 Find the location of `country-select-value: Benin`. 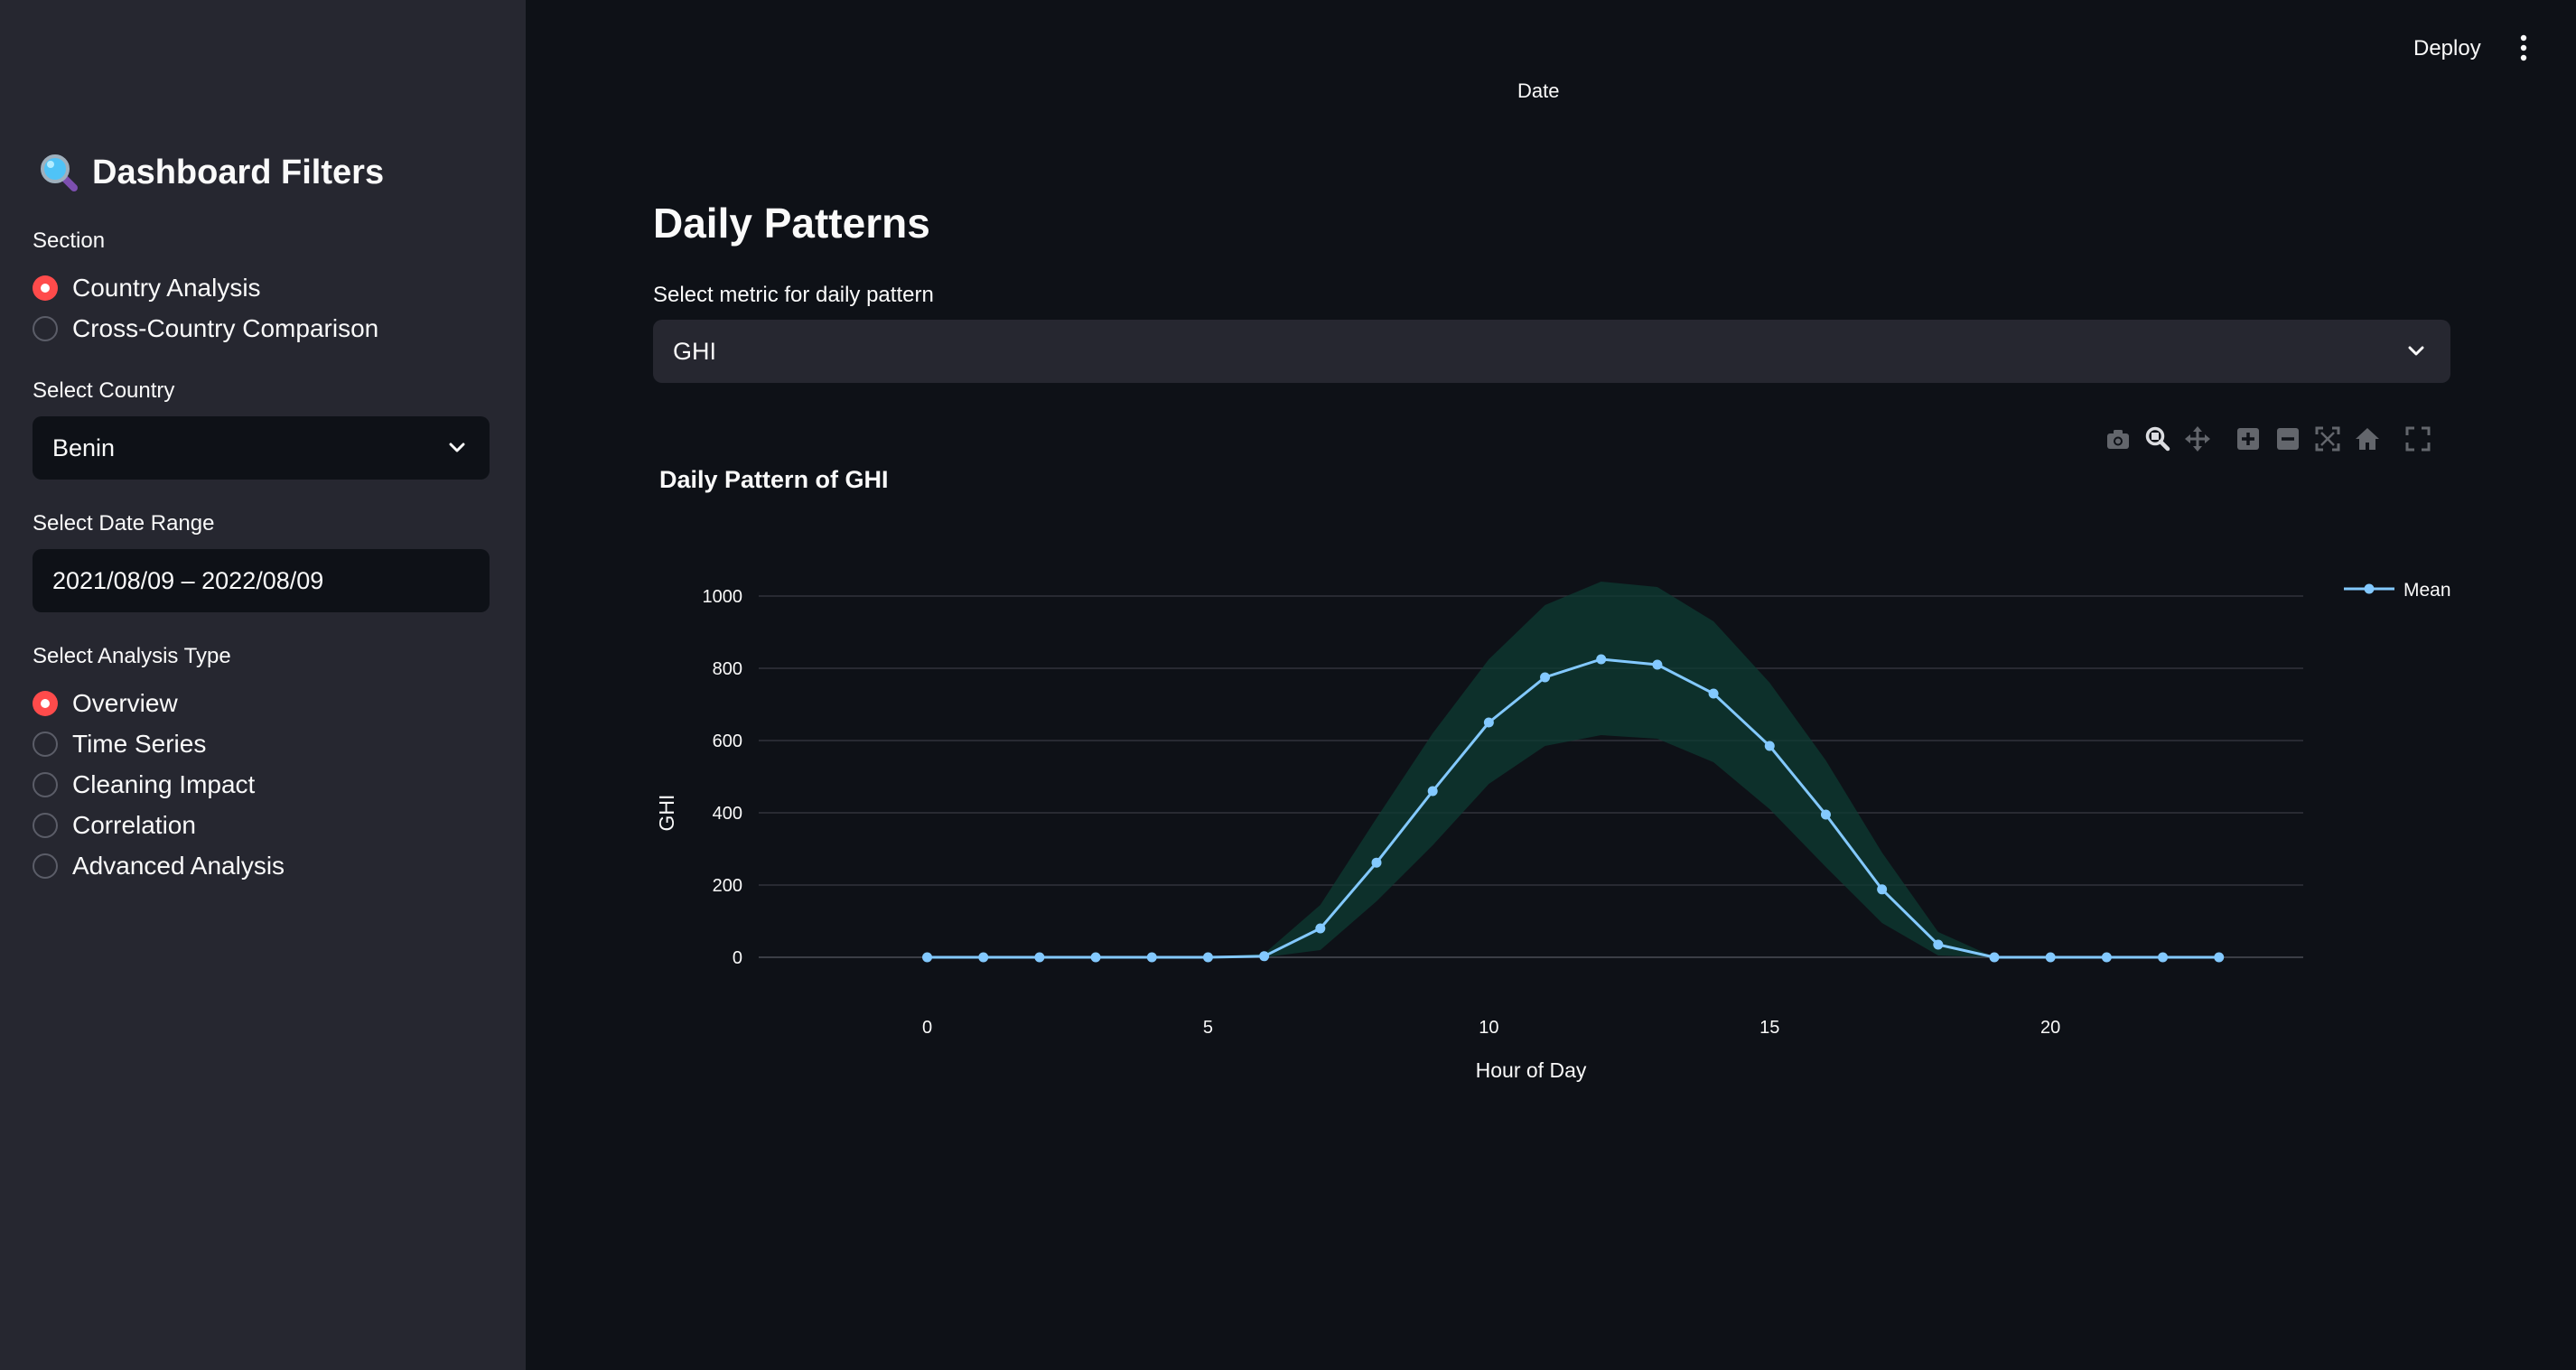

country-select-value: Benin is located at coordinates (84, 447).